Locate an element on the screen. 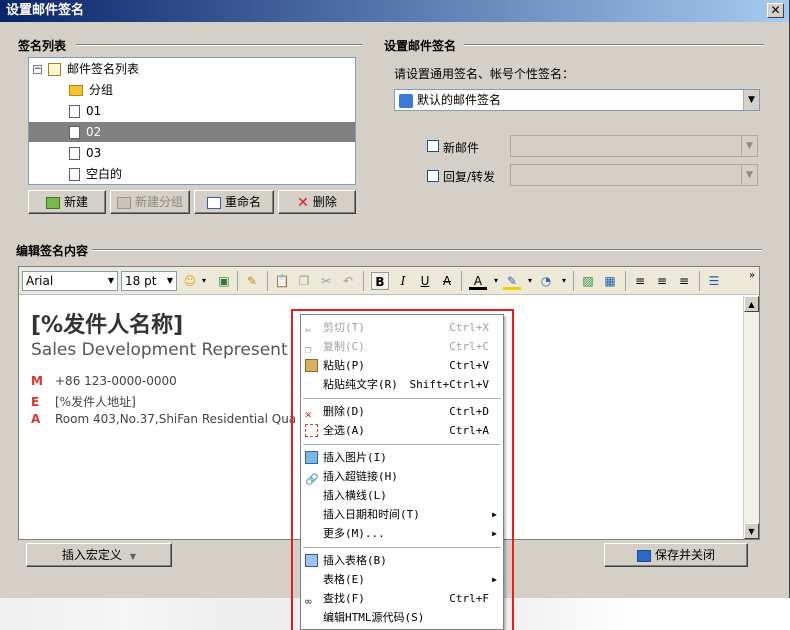 Image resolution: width=790 pixels, height=630 pixels. collapse-icon: − is located at coordinates (37, 69).